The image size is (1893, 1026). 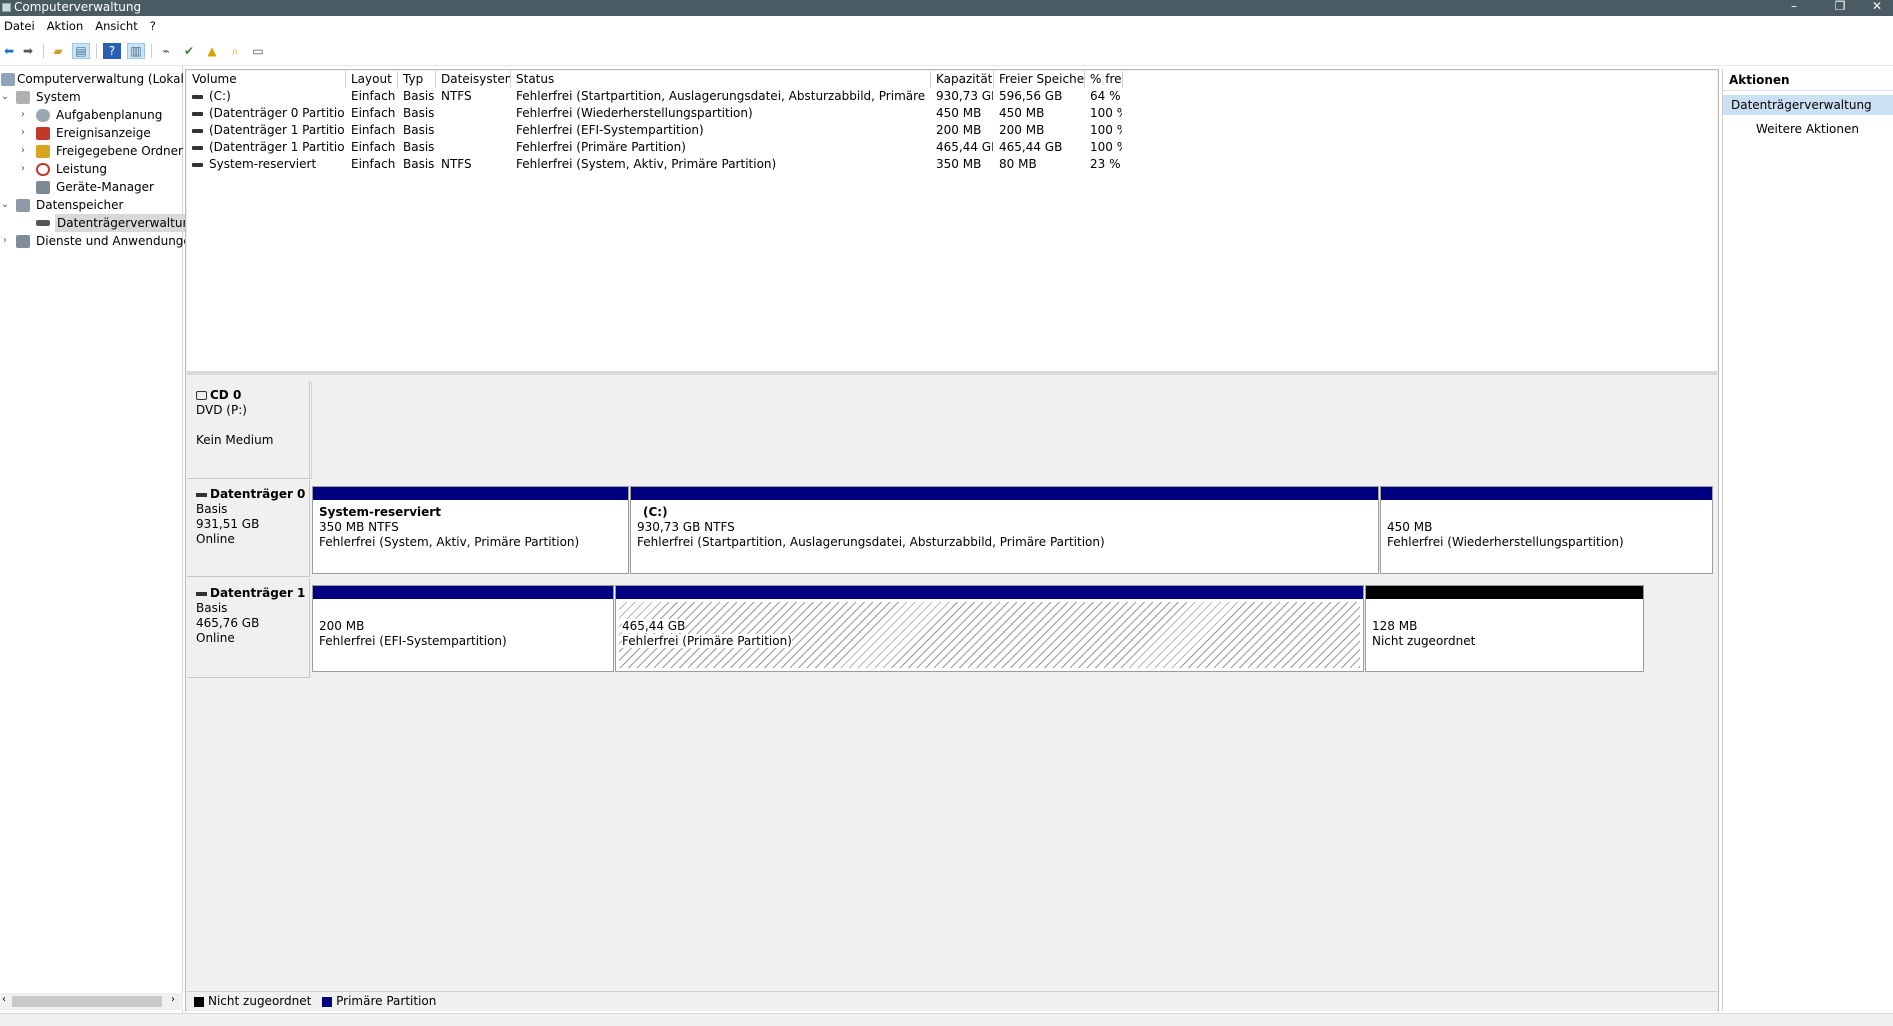 I want to click on title-bar: Computerverwaltung – ❐ ✕, so click(x=946, y=8).